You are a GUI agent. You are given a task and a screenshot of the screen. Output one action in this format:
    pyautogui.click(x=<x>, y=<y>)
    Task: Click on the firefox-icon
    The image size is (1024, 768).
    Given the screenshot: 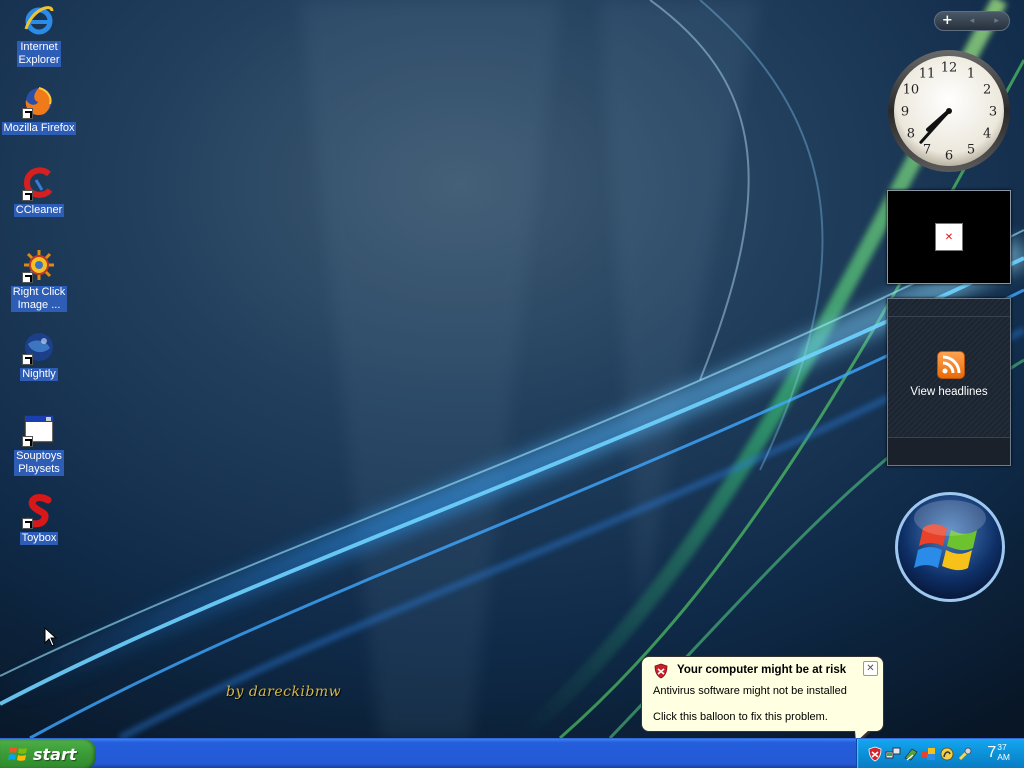 What is the action you would take?
    pyautogui.click(x=39, y=101)
    